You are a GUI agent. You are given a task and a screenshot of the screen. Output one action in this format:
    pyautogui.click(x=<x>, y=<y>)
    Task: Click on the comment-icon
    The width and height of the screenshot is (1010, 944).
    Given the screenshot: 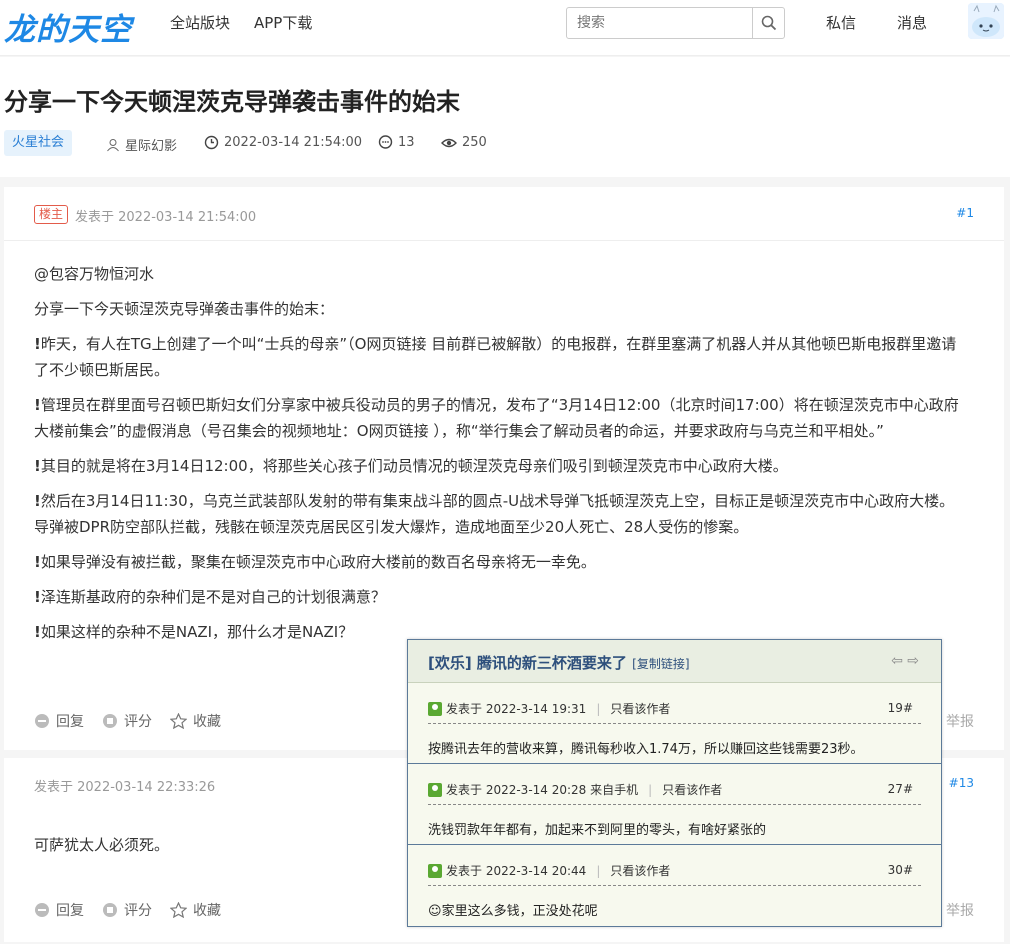 What is the action you would take?
    pyautogui.click(x=385, y=142)
    